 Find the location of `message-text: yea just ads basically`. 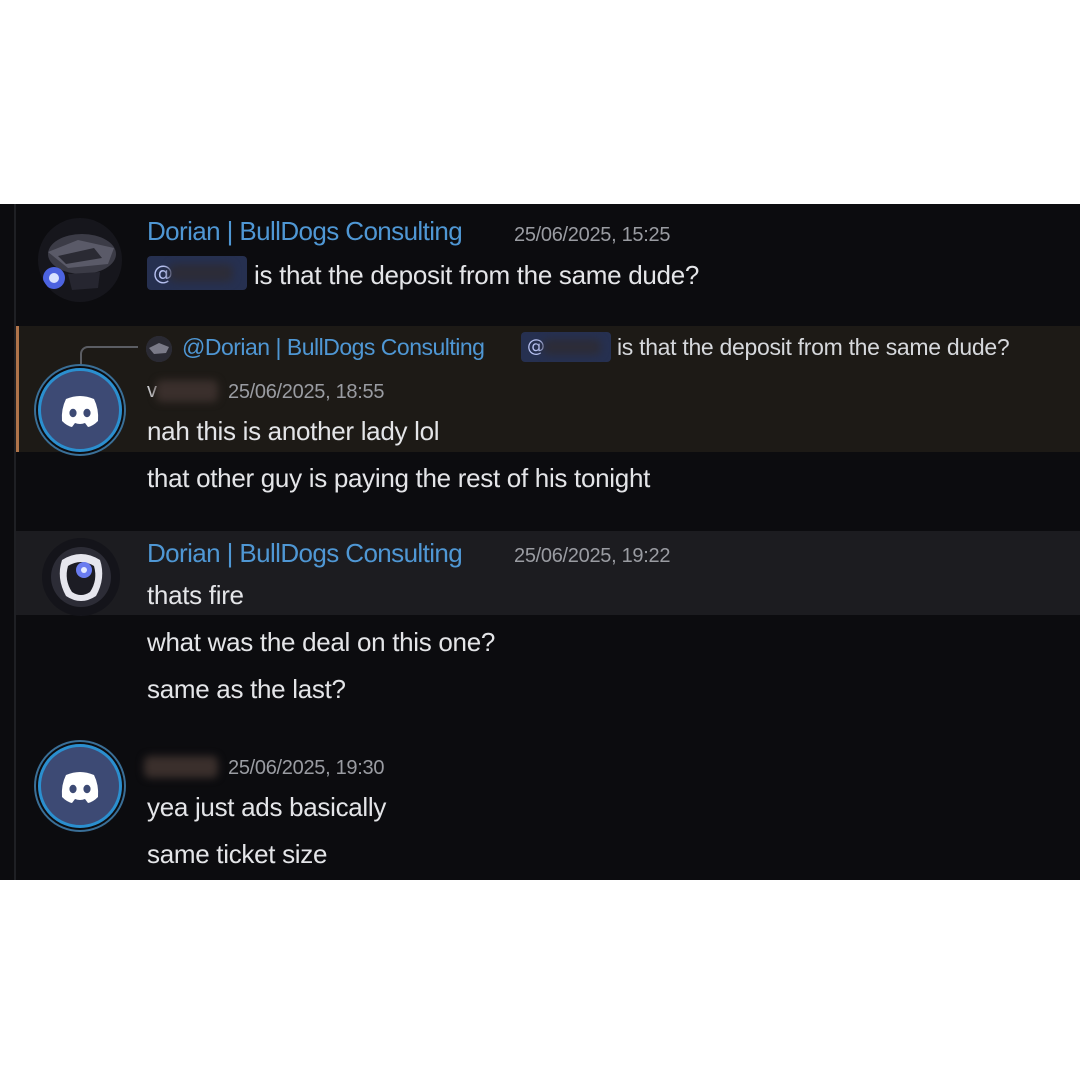

message-text: yea just ads basically is located at coordinates (267, 807).